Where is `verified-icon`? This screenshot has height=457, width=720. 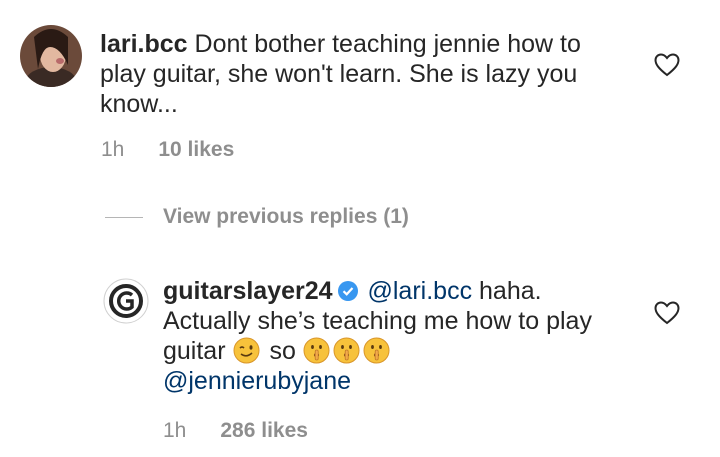
verified-icon is located at coordinates (348, 290).